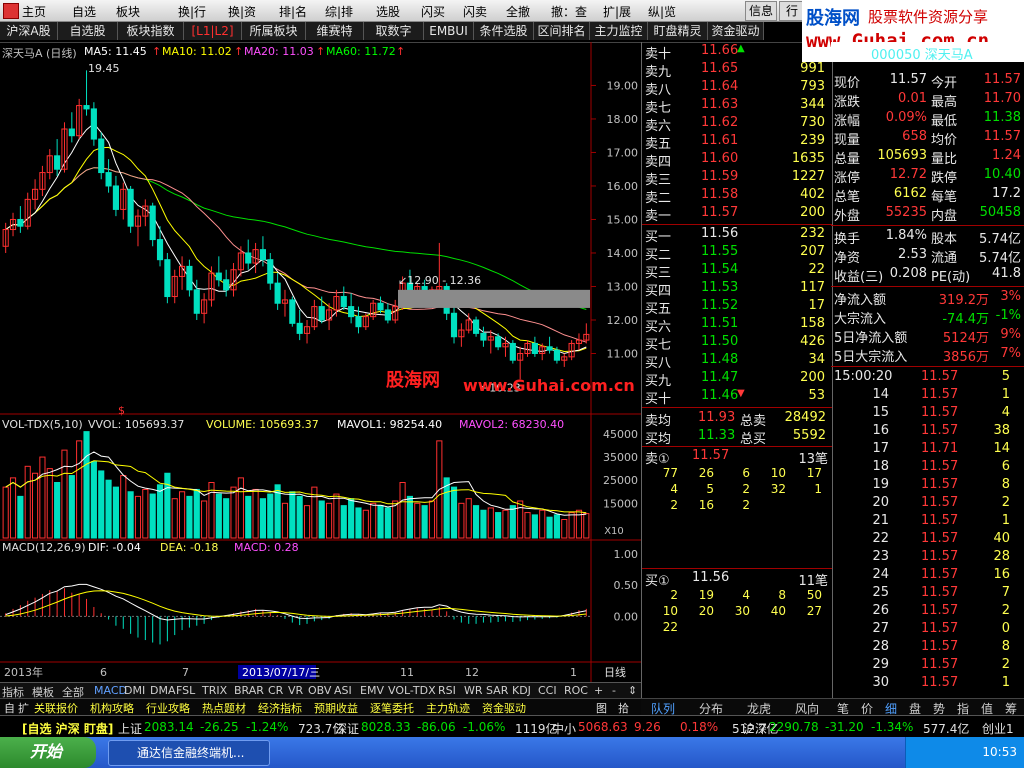 The height and width of the screenshot is (768, 1024). Describe the element at coordinates (134, 690) in the screenshot. I see `indicator-tab-dmi: DMI` at that location.